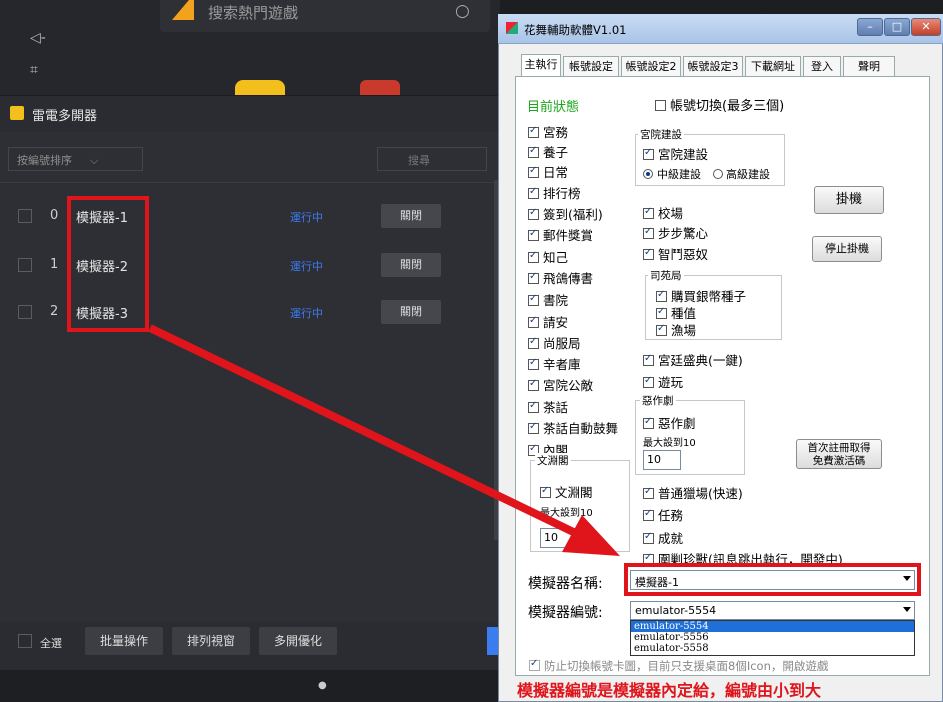 This screenshot has width=943, height=702. What do you see at coordinates (370, 434) in the screenshot?
I see `arrow-shaft` at bounding box center [370, 434].